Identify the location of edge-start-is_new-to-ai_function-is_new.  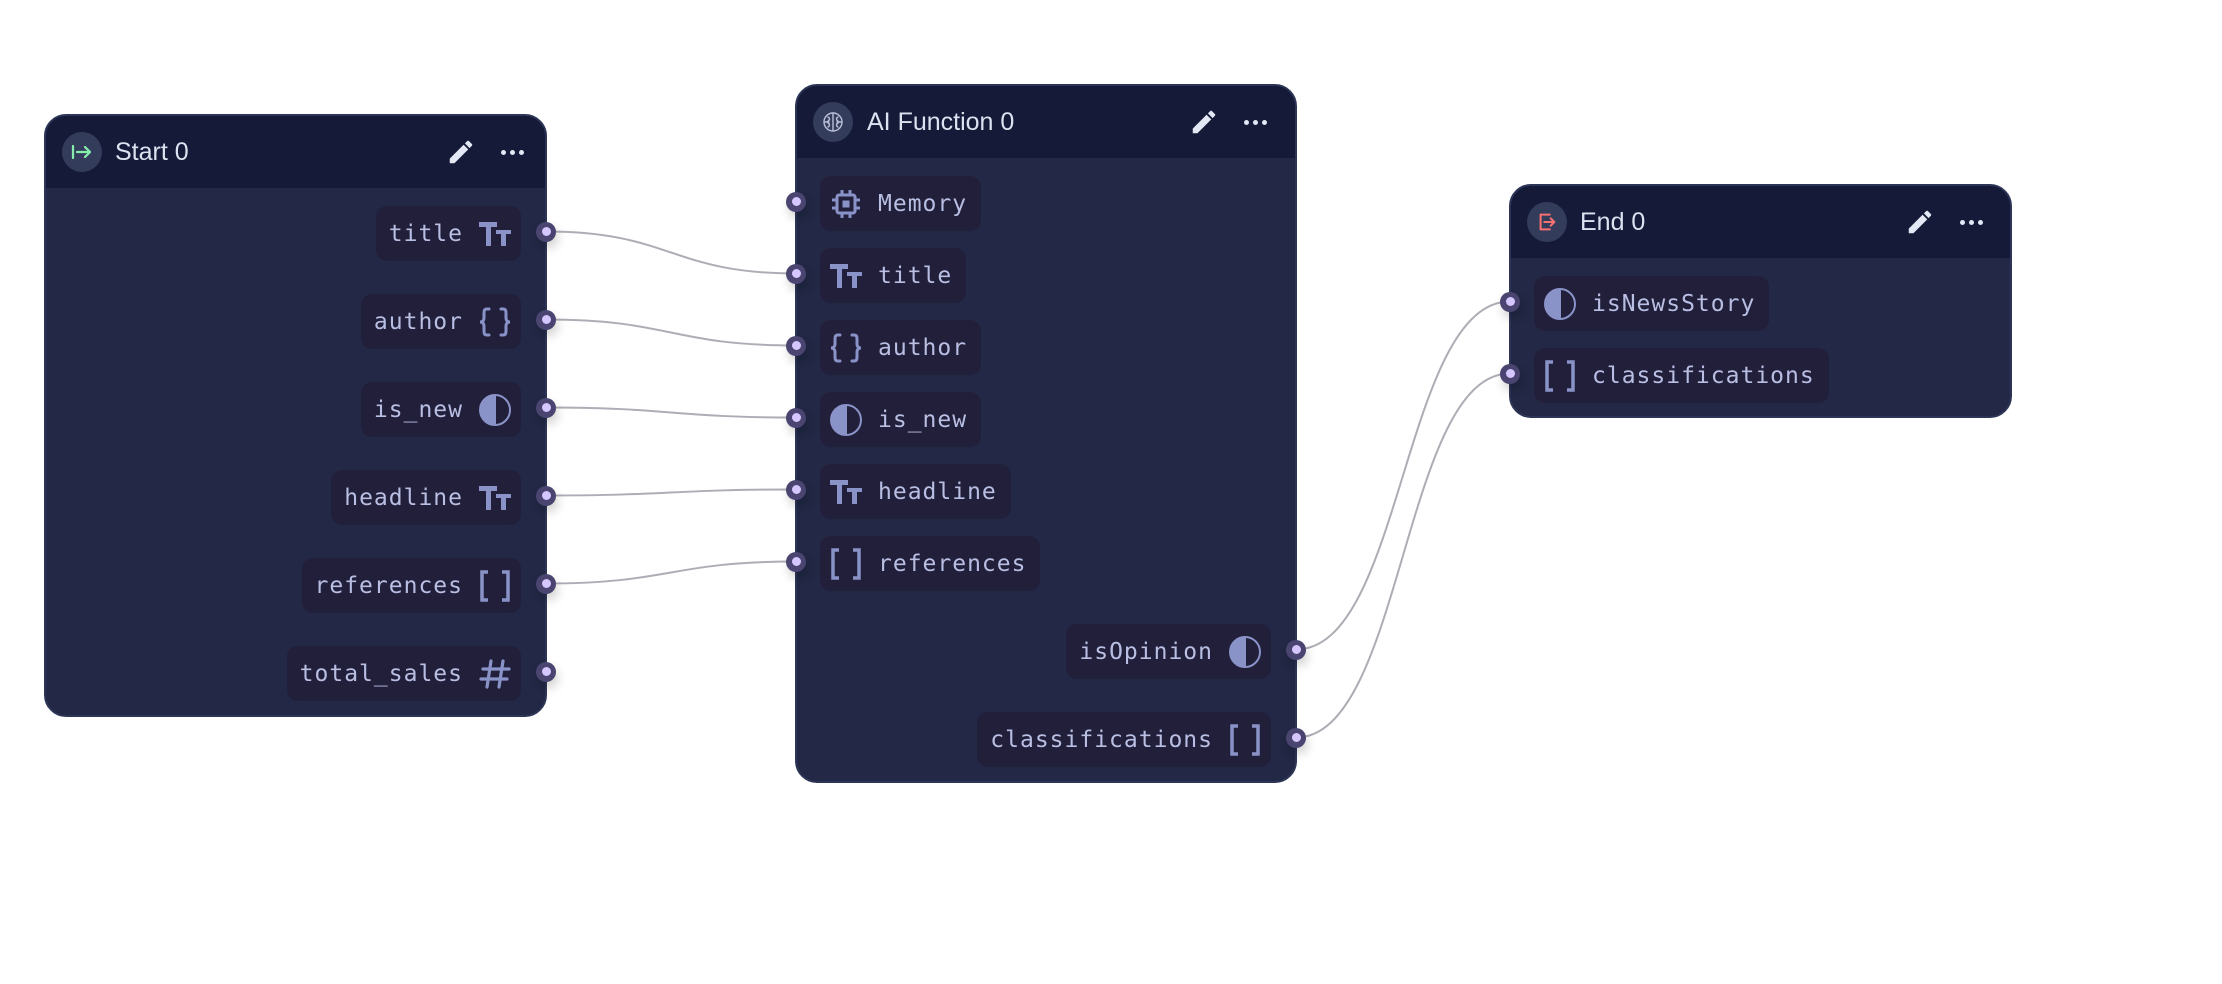
(671, 412).